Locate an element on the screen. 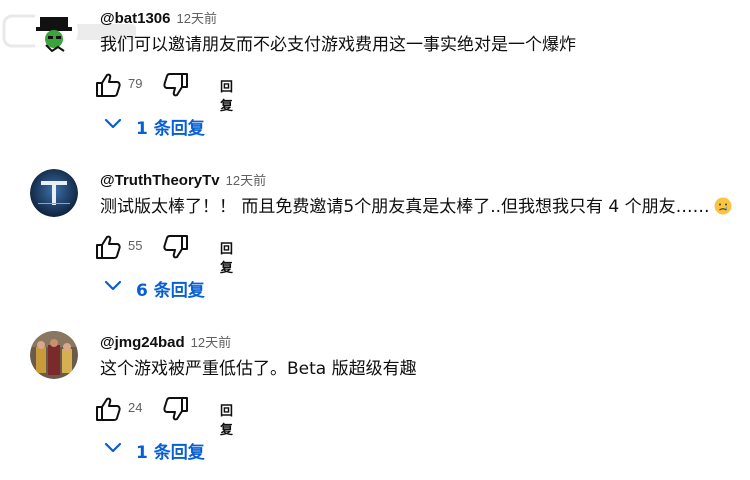 This screenshot has height=480, width=750. like-count: 55 is located at coordinates (135, 245).